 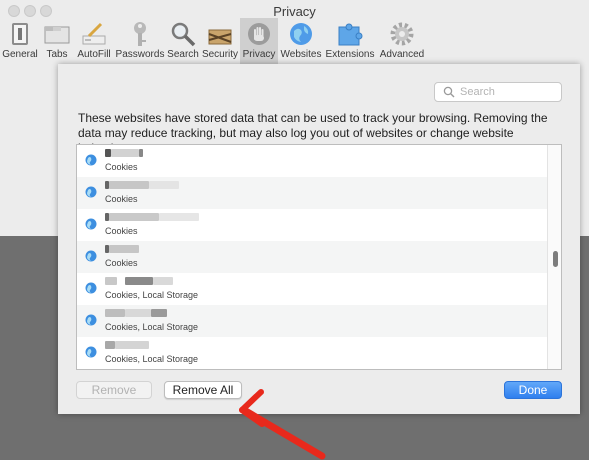 I want to click on key-icon, so click(x=140, y=34).